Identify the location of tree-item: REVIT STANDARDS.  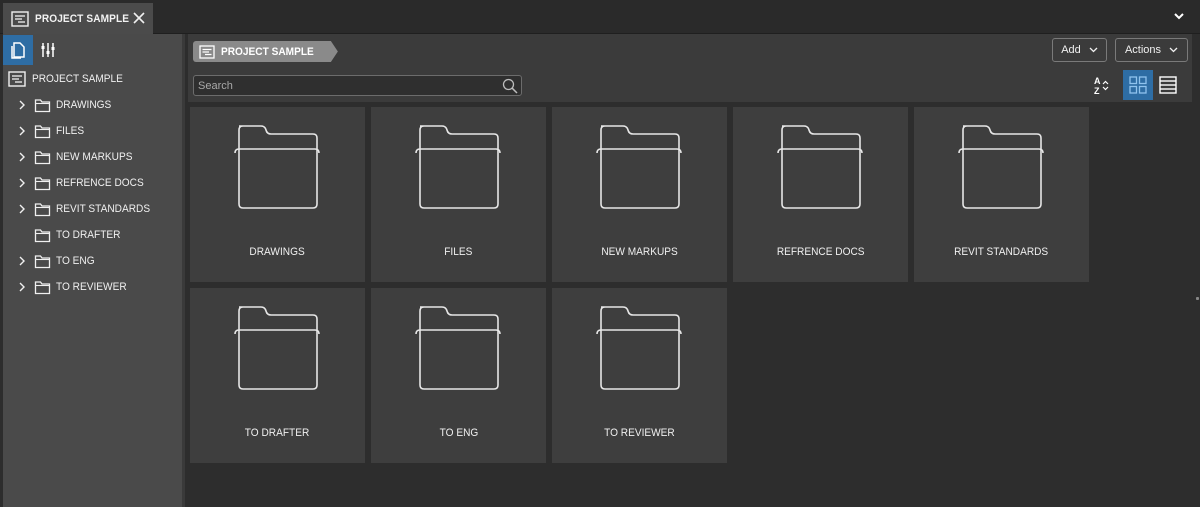
(92, 209).